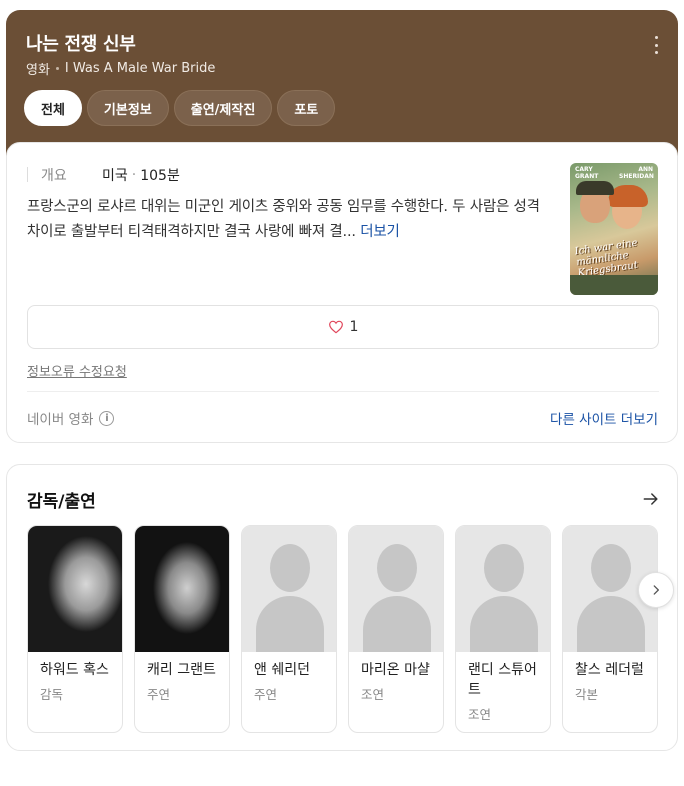 Image resolution: width=684 pixels, height=786 pixels. I want to click on cast-card-person: 캐리 그랜트 주연, so click(182, 629).